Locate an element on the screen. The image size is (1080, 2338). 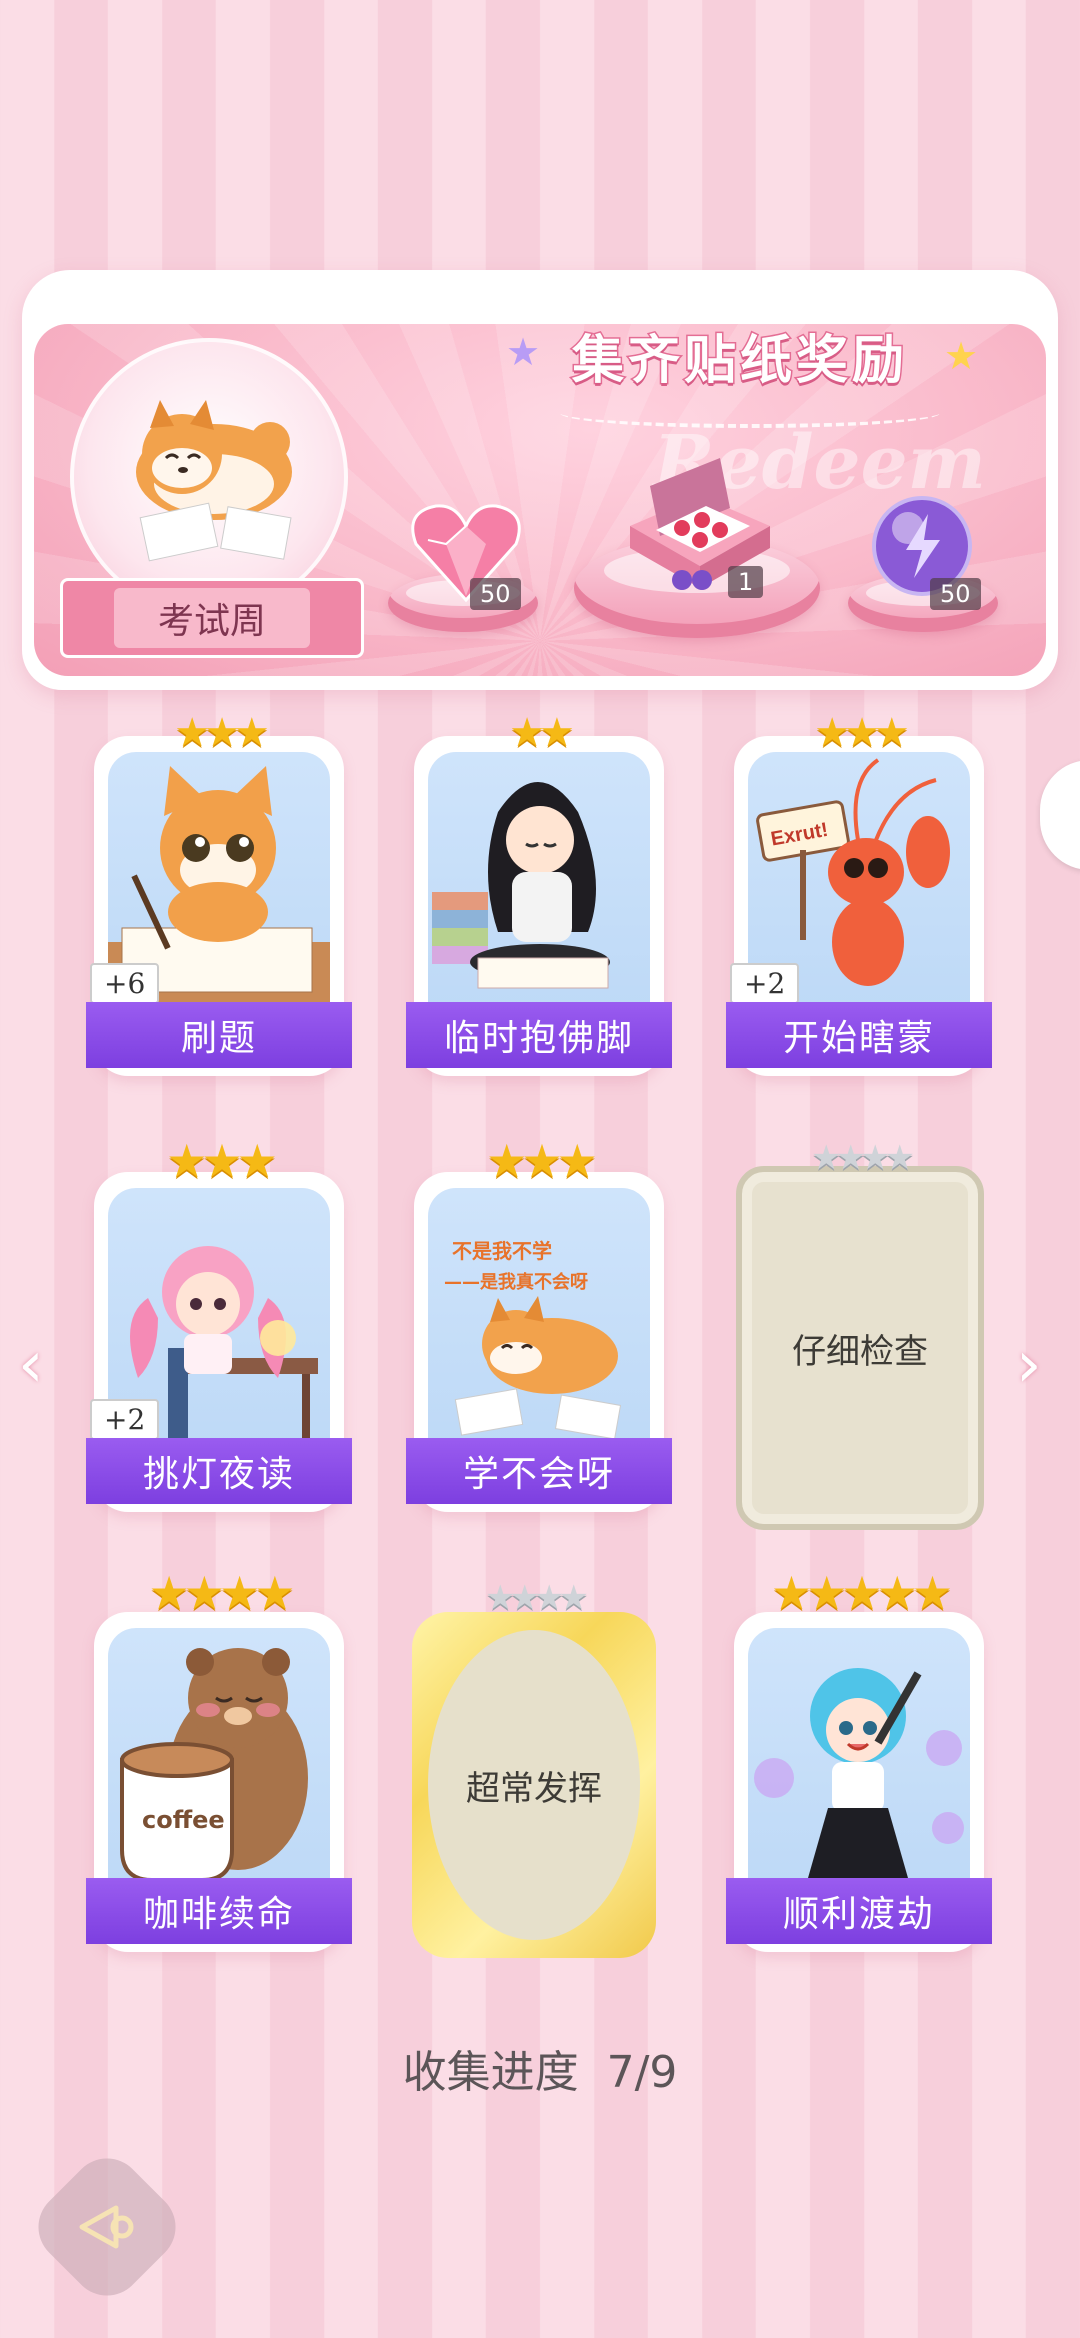
sticker-label: 咖啡续命 is located at coordinates (219, 1911).